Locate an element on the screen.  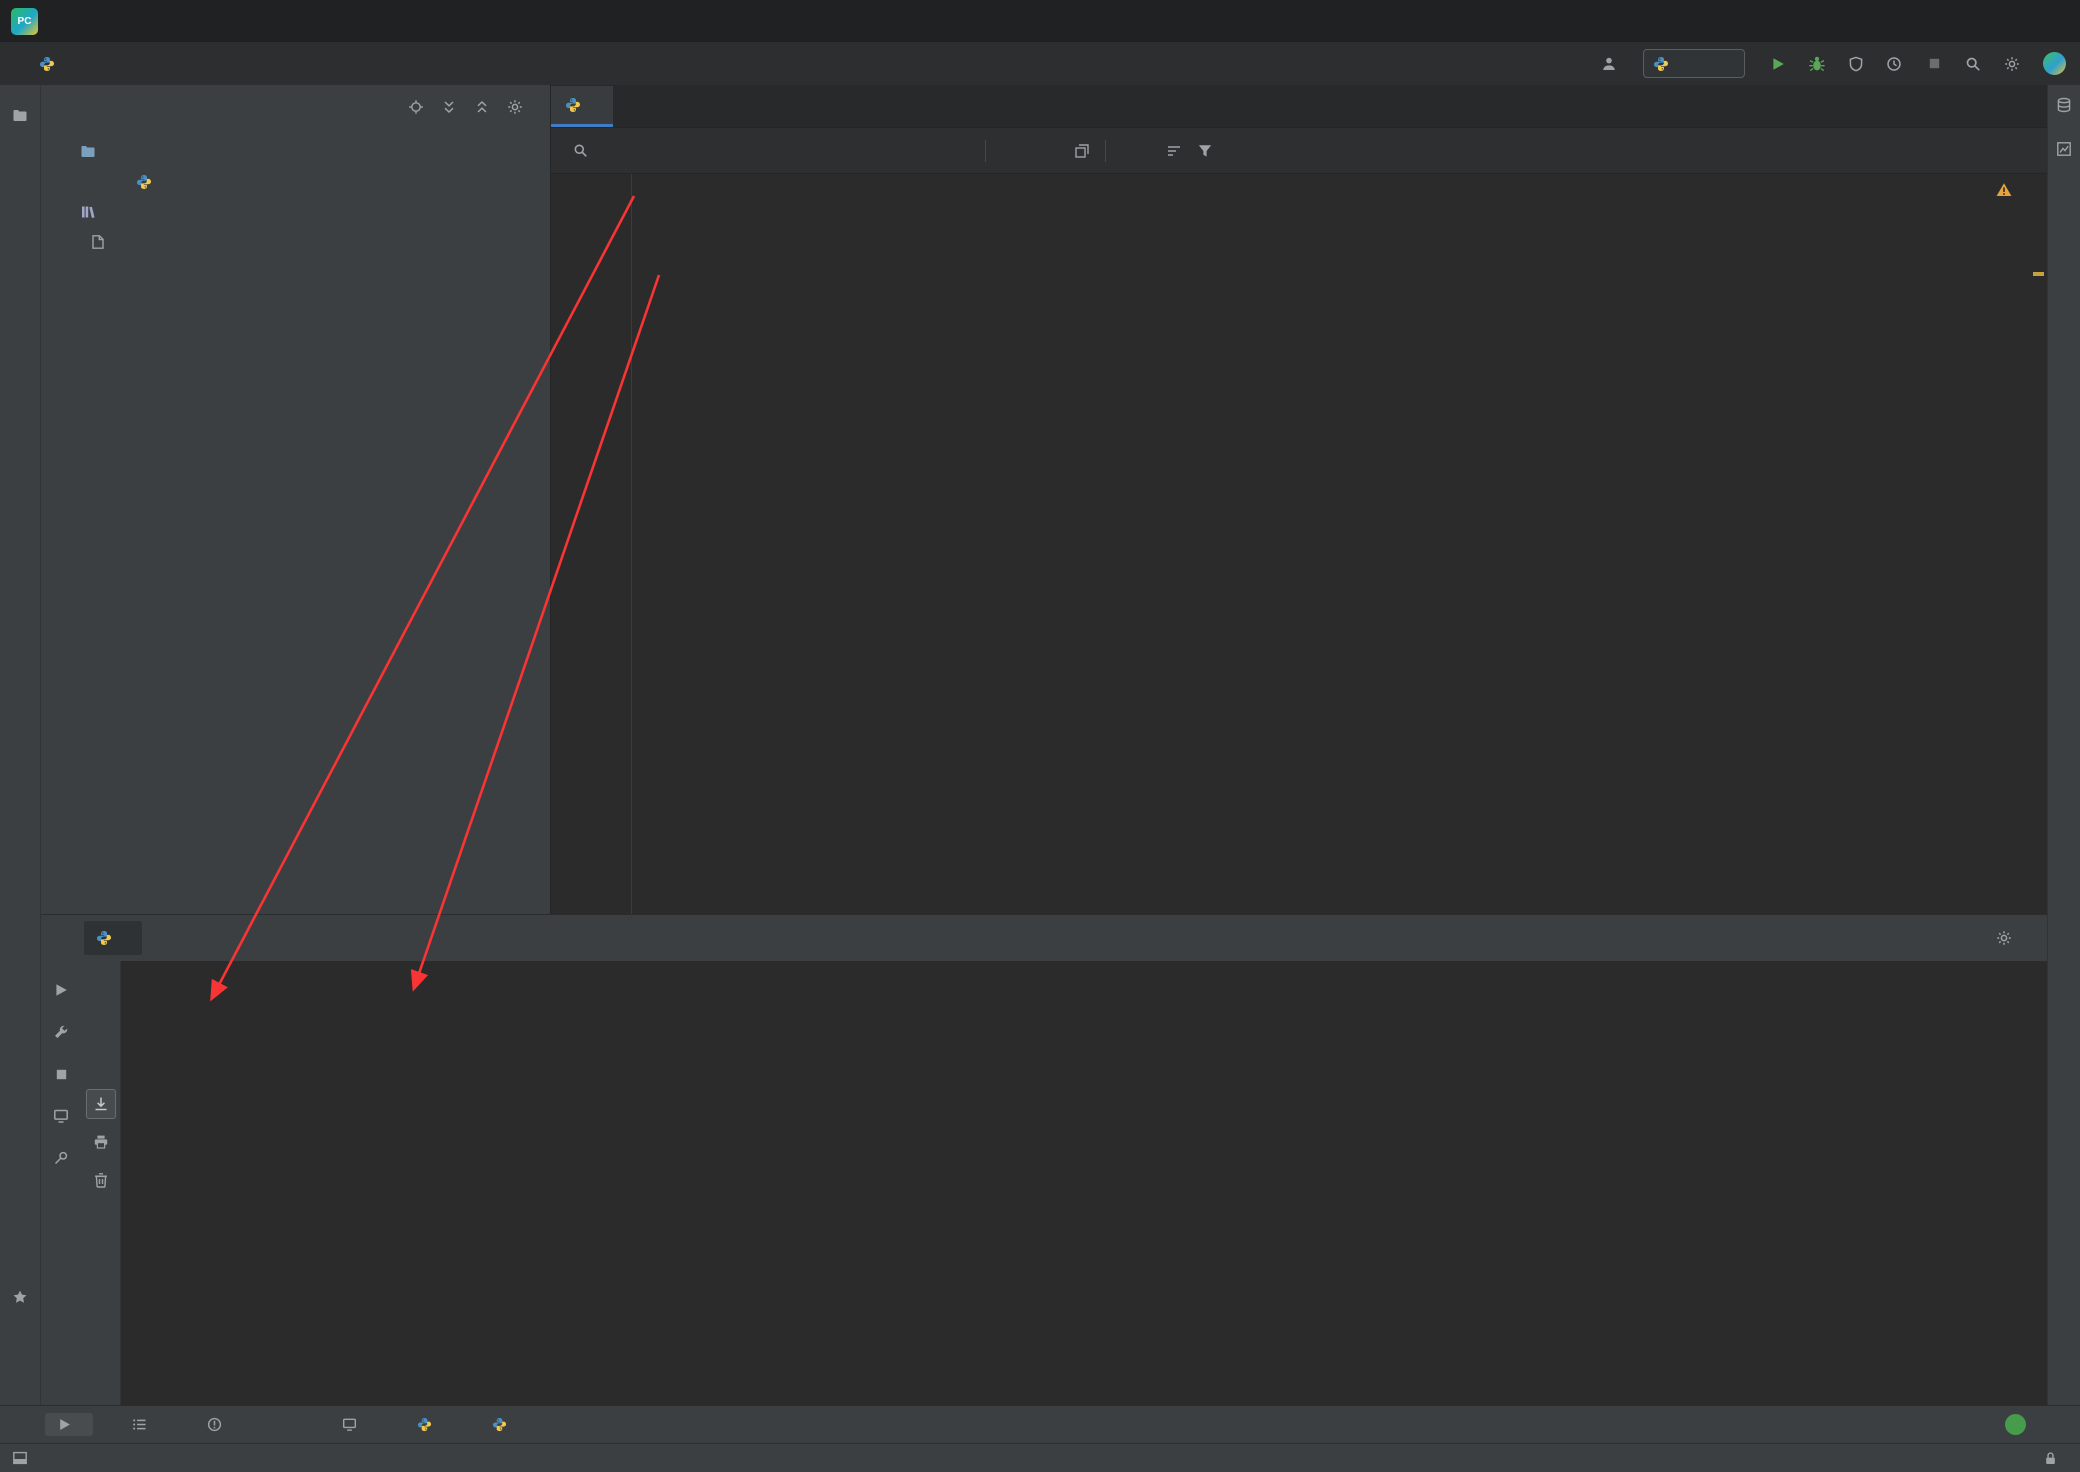
library-icon is located at coordinates (88, 212).